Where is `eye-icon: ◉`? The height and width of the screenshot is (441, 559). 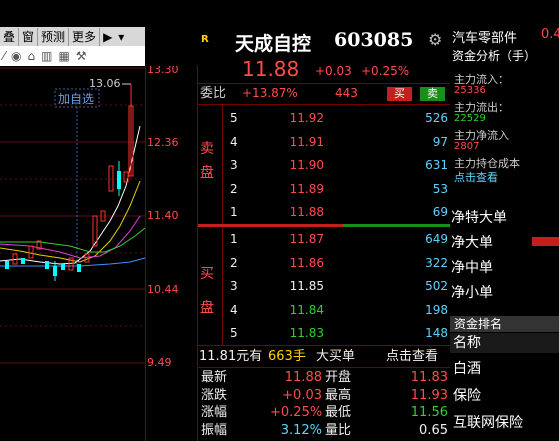 eye-icon: ◉ is located at coordinates (16, 56).